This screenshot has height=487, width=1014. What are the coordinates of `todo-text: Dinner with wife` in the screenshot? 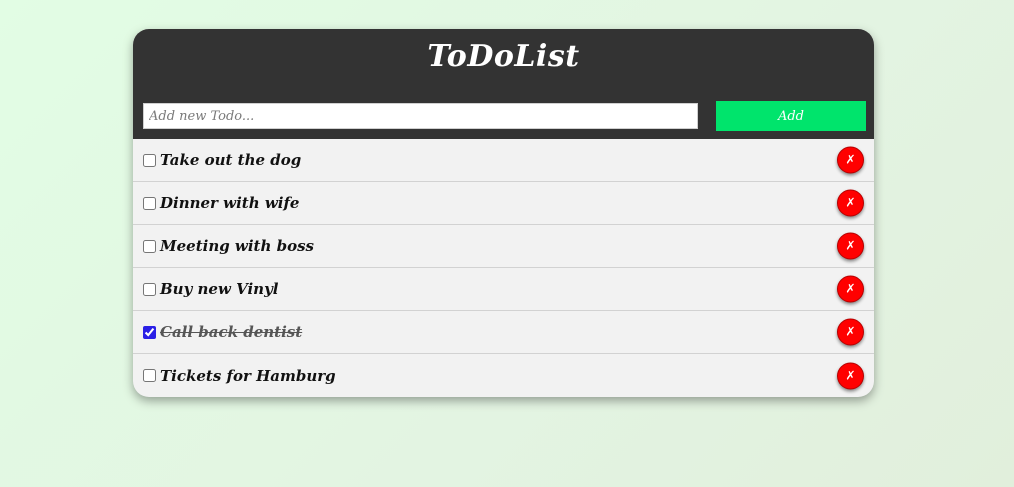 It's located at (230, 203).